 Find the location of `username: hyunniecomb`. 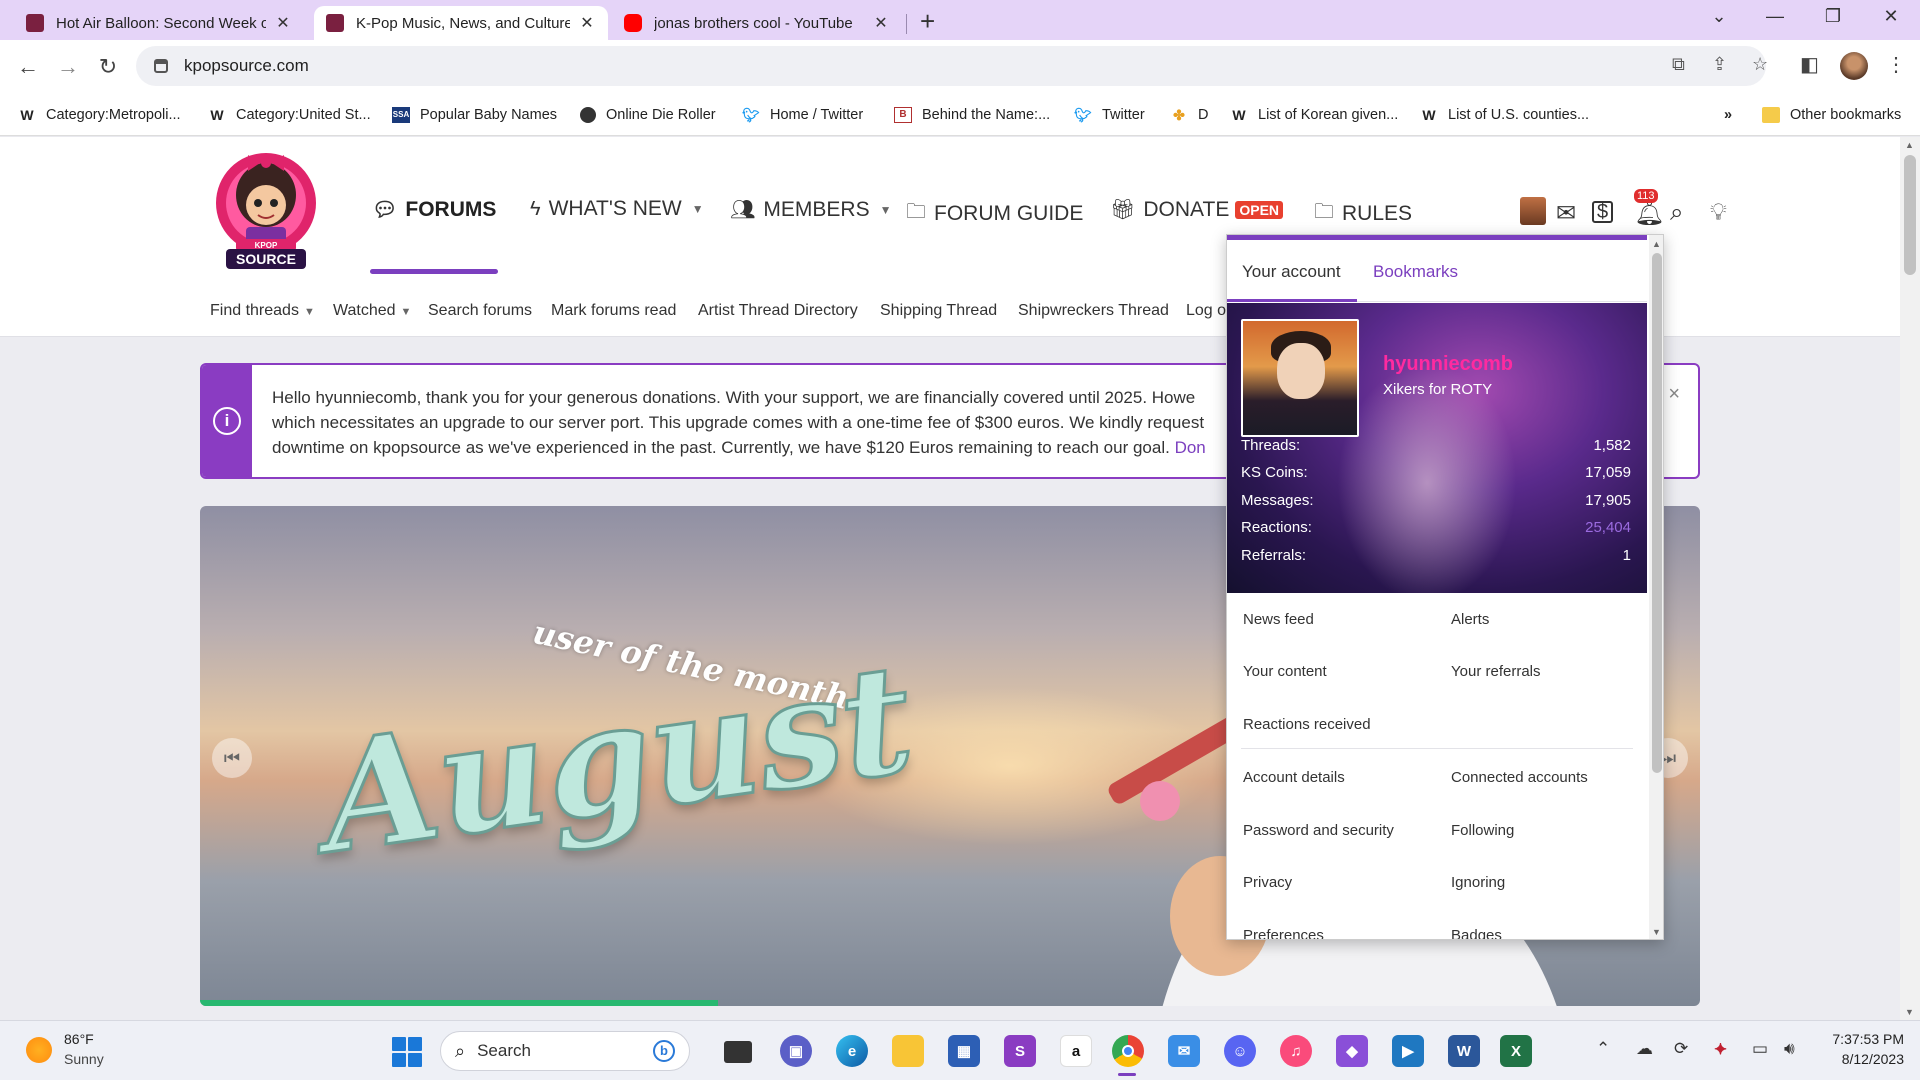

username: hyunniecomb is located at coordinates (1448, 364).